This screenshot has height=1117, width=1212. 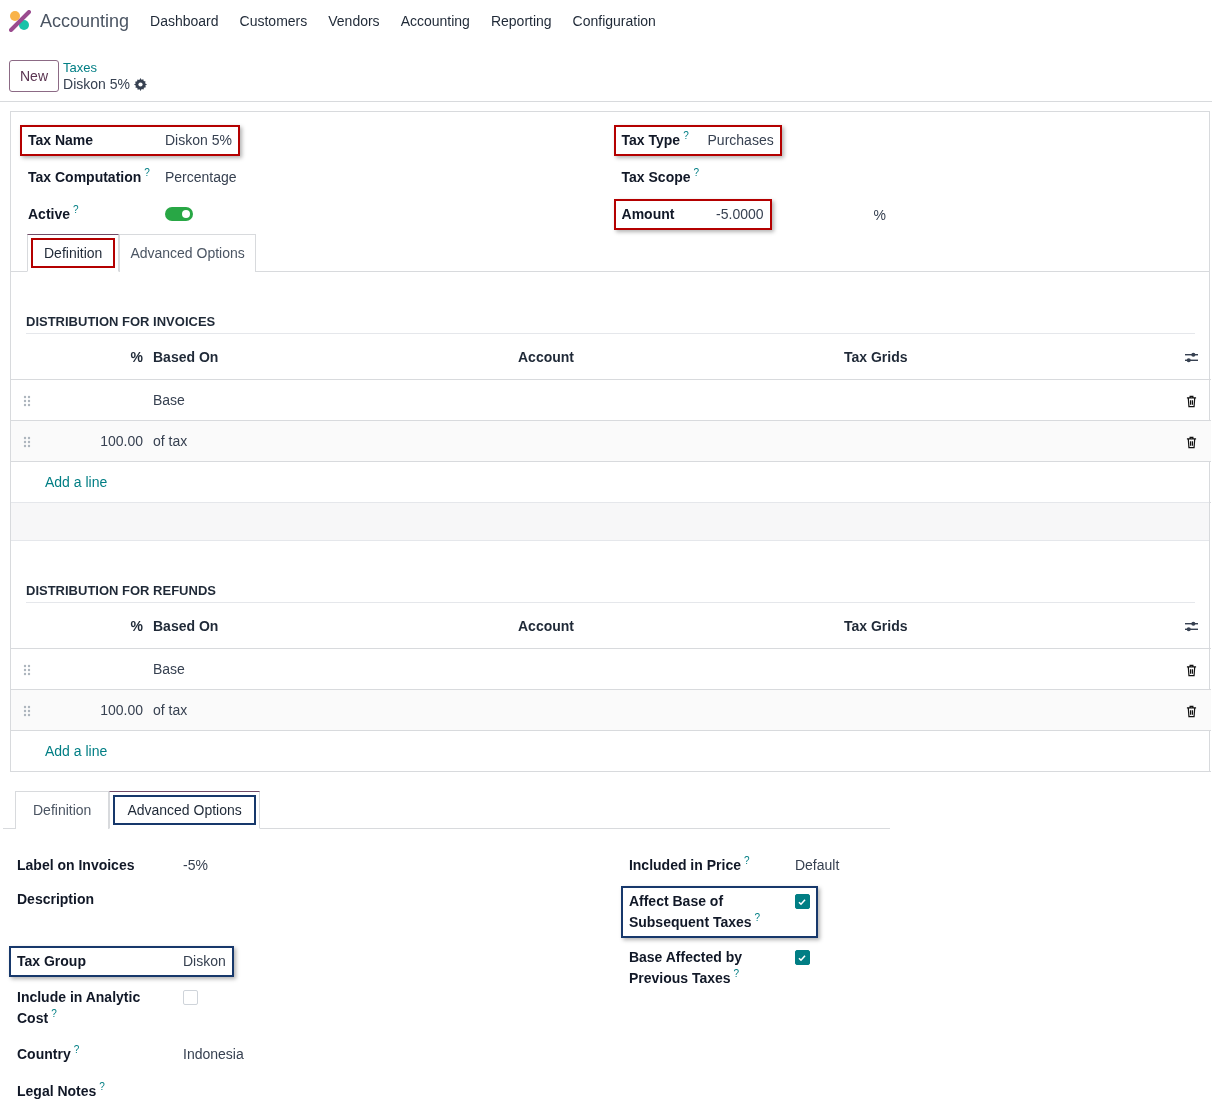 I want to click on field-value: Indonesia, so click(x=213, y=1054).